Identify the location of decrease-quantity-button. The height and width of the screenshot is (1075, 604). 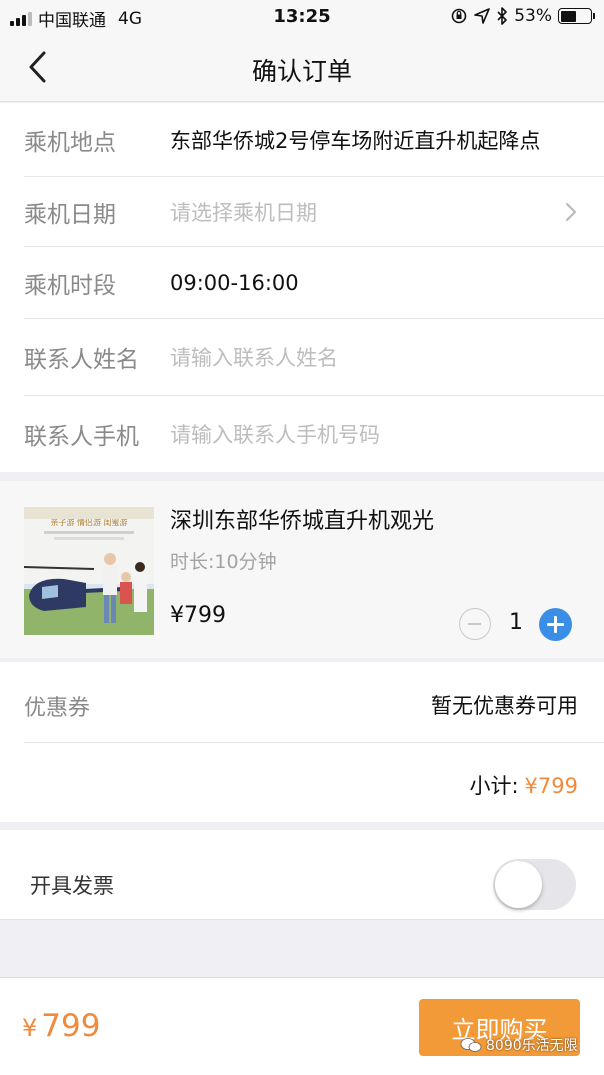
(475, 624).